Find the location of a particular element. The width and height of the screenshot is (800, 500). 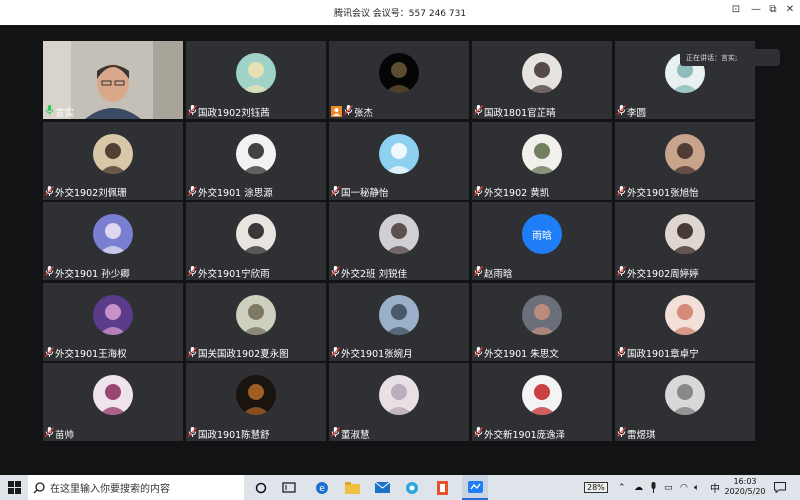

participant-name: 外交新1901庞逸泽 is located at coordinates (525, 435).